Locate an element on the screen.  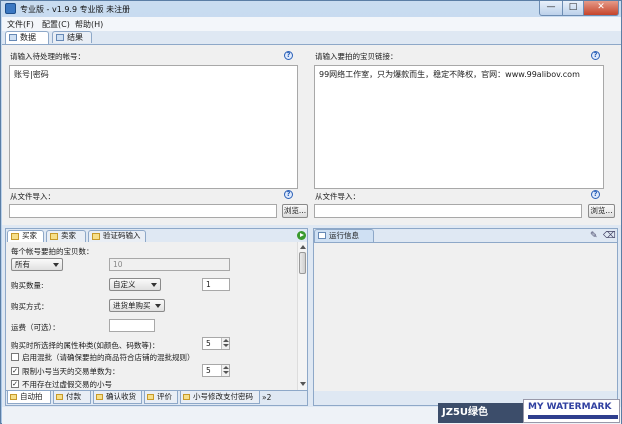
watermark-left: JZ5U绿色 is located at coordinates (481, 413).